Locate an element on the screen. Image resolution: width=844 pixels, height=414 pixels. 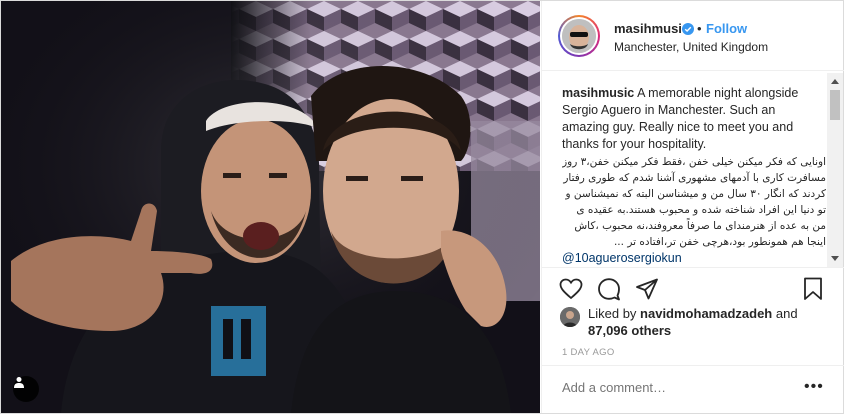
post-timestamp: 1 DAY AGO is located at coordinates (588, 352).